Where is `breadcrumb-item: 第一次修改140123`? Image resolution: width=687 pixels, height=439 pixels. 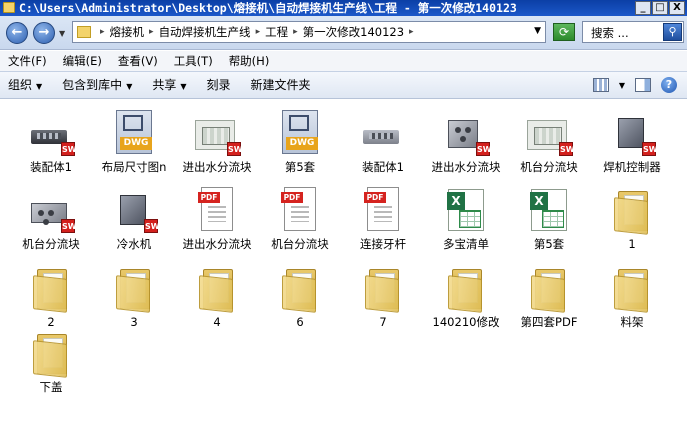 breadcrumb-item: 第一次修改140123 is located at coordinates (353, 32).